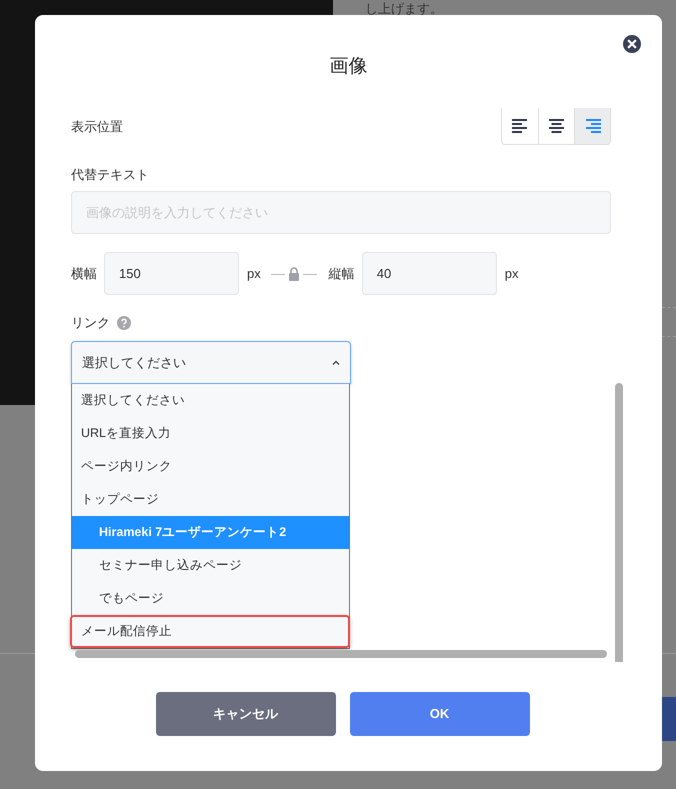 Image resolution: width=676 pixels, height=789 pixels. Describe the element at coordinates (632, 44) in the screenshot. I see `close-icon` at that location.